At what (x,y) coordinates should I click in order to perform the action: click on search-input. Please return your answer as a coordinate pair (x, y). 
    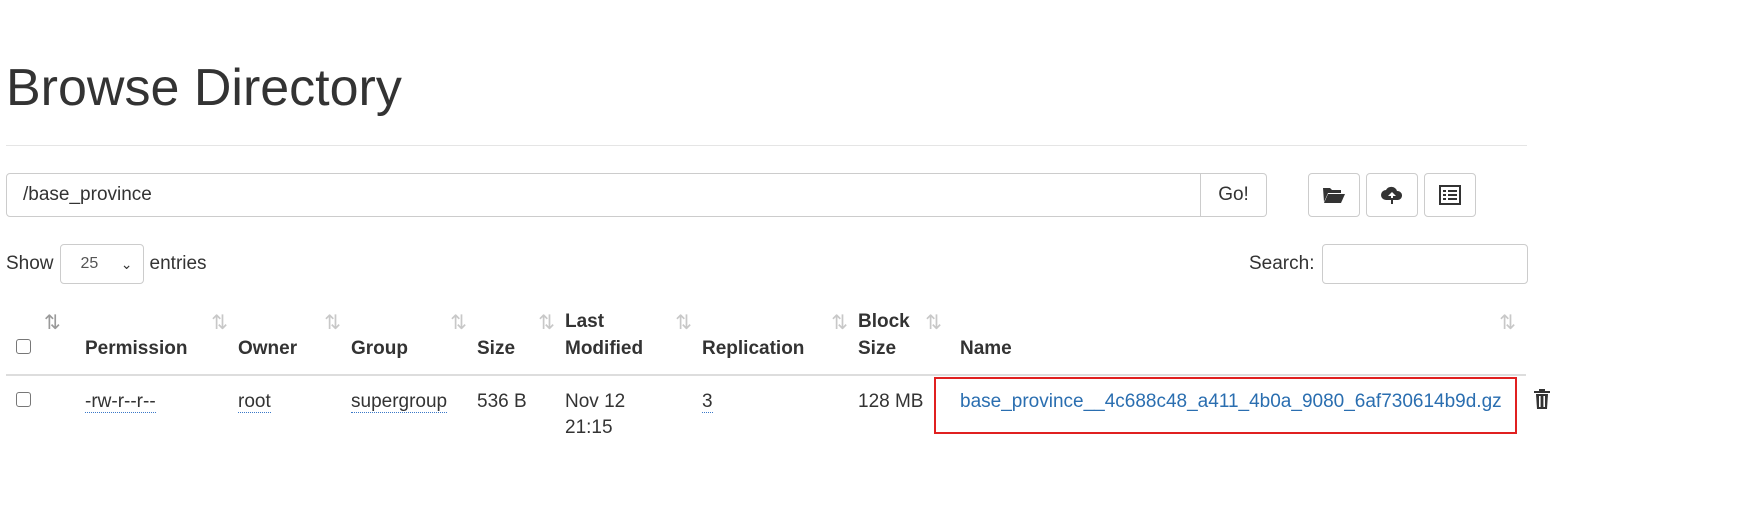
    Looking at the image, I should click on (1425, 264).